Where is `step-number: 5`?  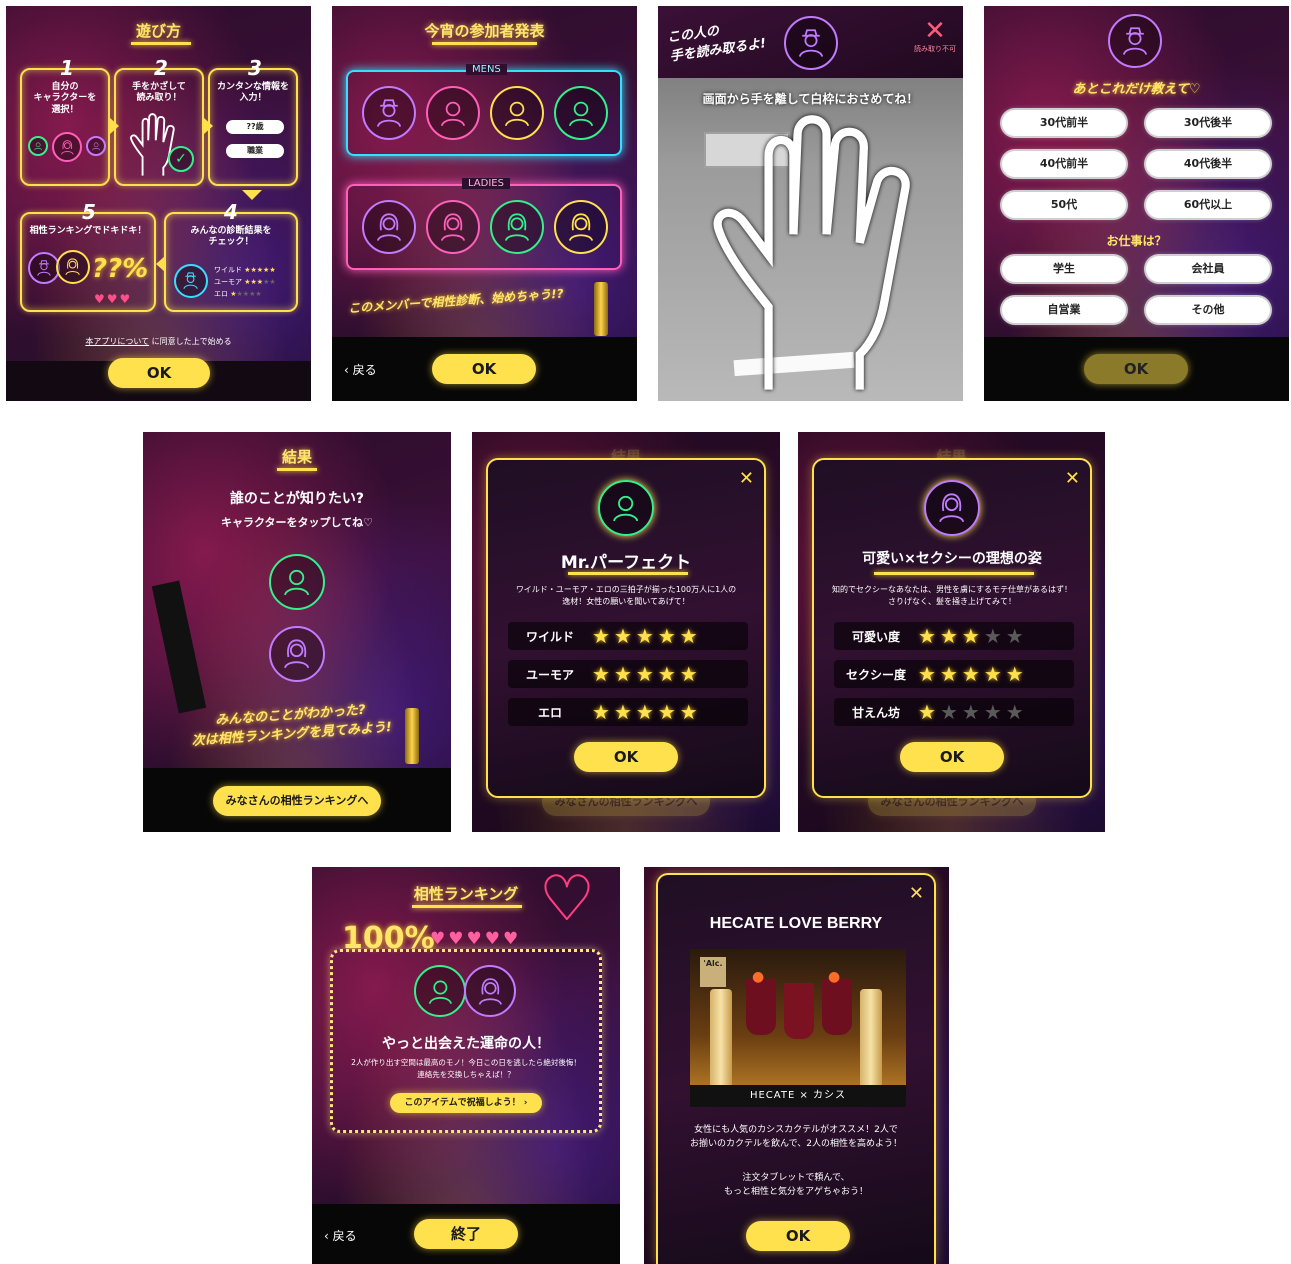
step-number: 5 is located at coordinates (89, 212).